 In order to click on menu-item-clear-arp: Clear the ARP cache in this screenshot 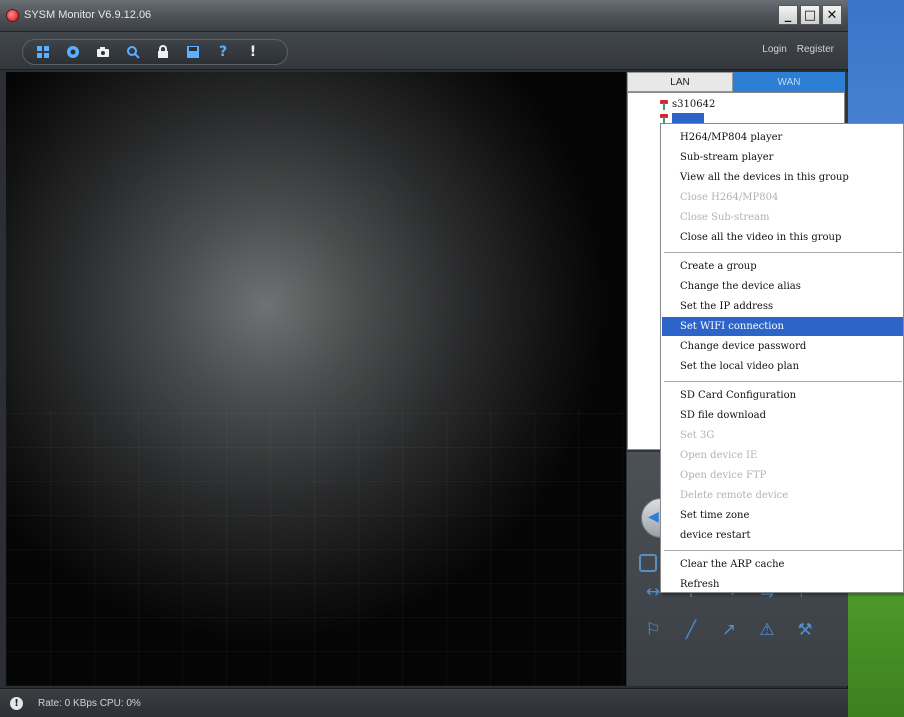, I will do `click(782, 564)`.